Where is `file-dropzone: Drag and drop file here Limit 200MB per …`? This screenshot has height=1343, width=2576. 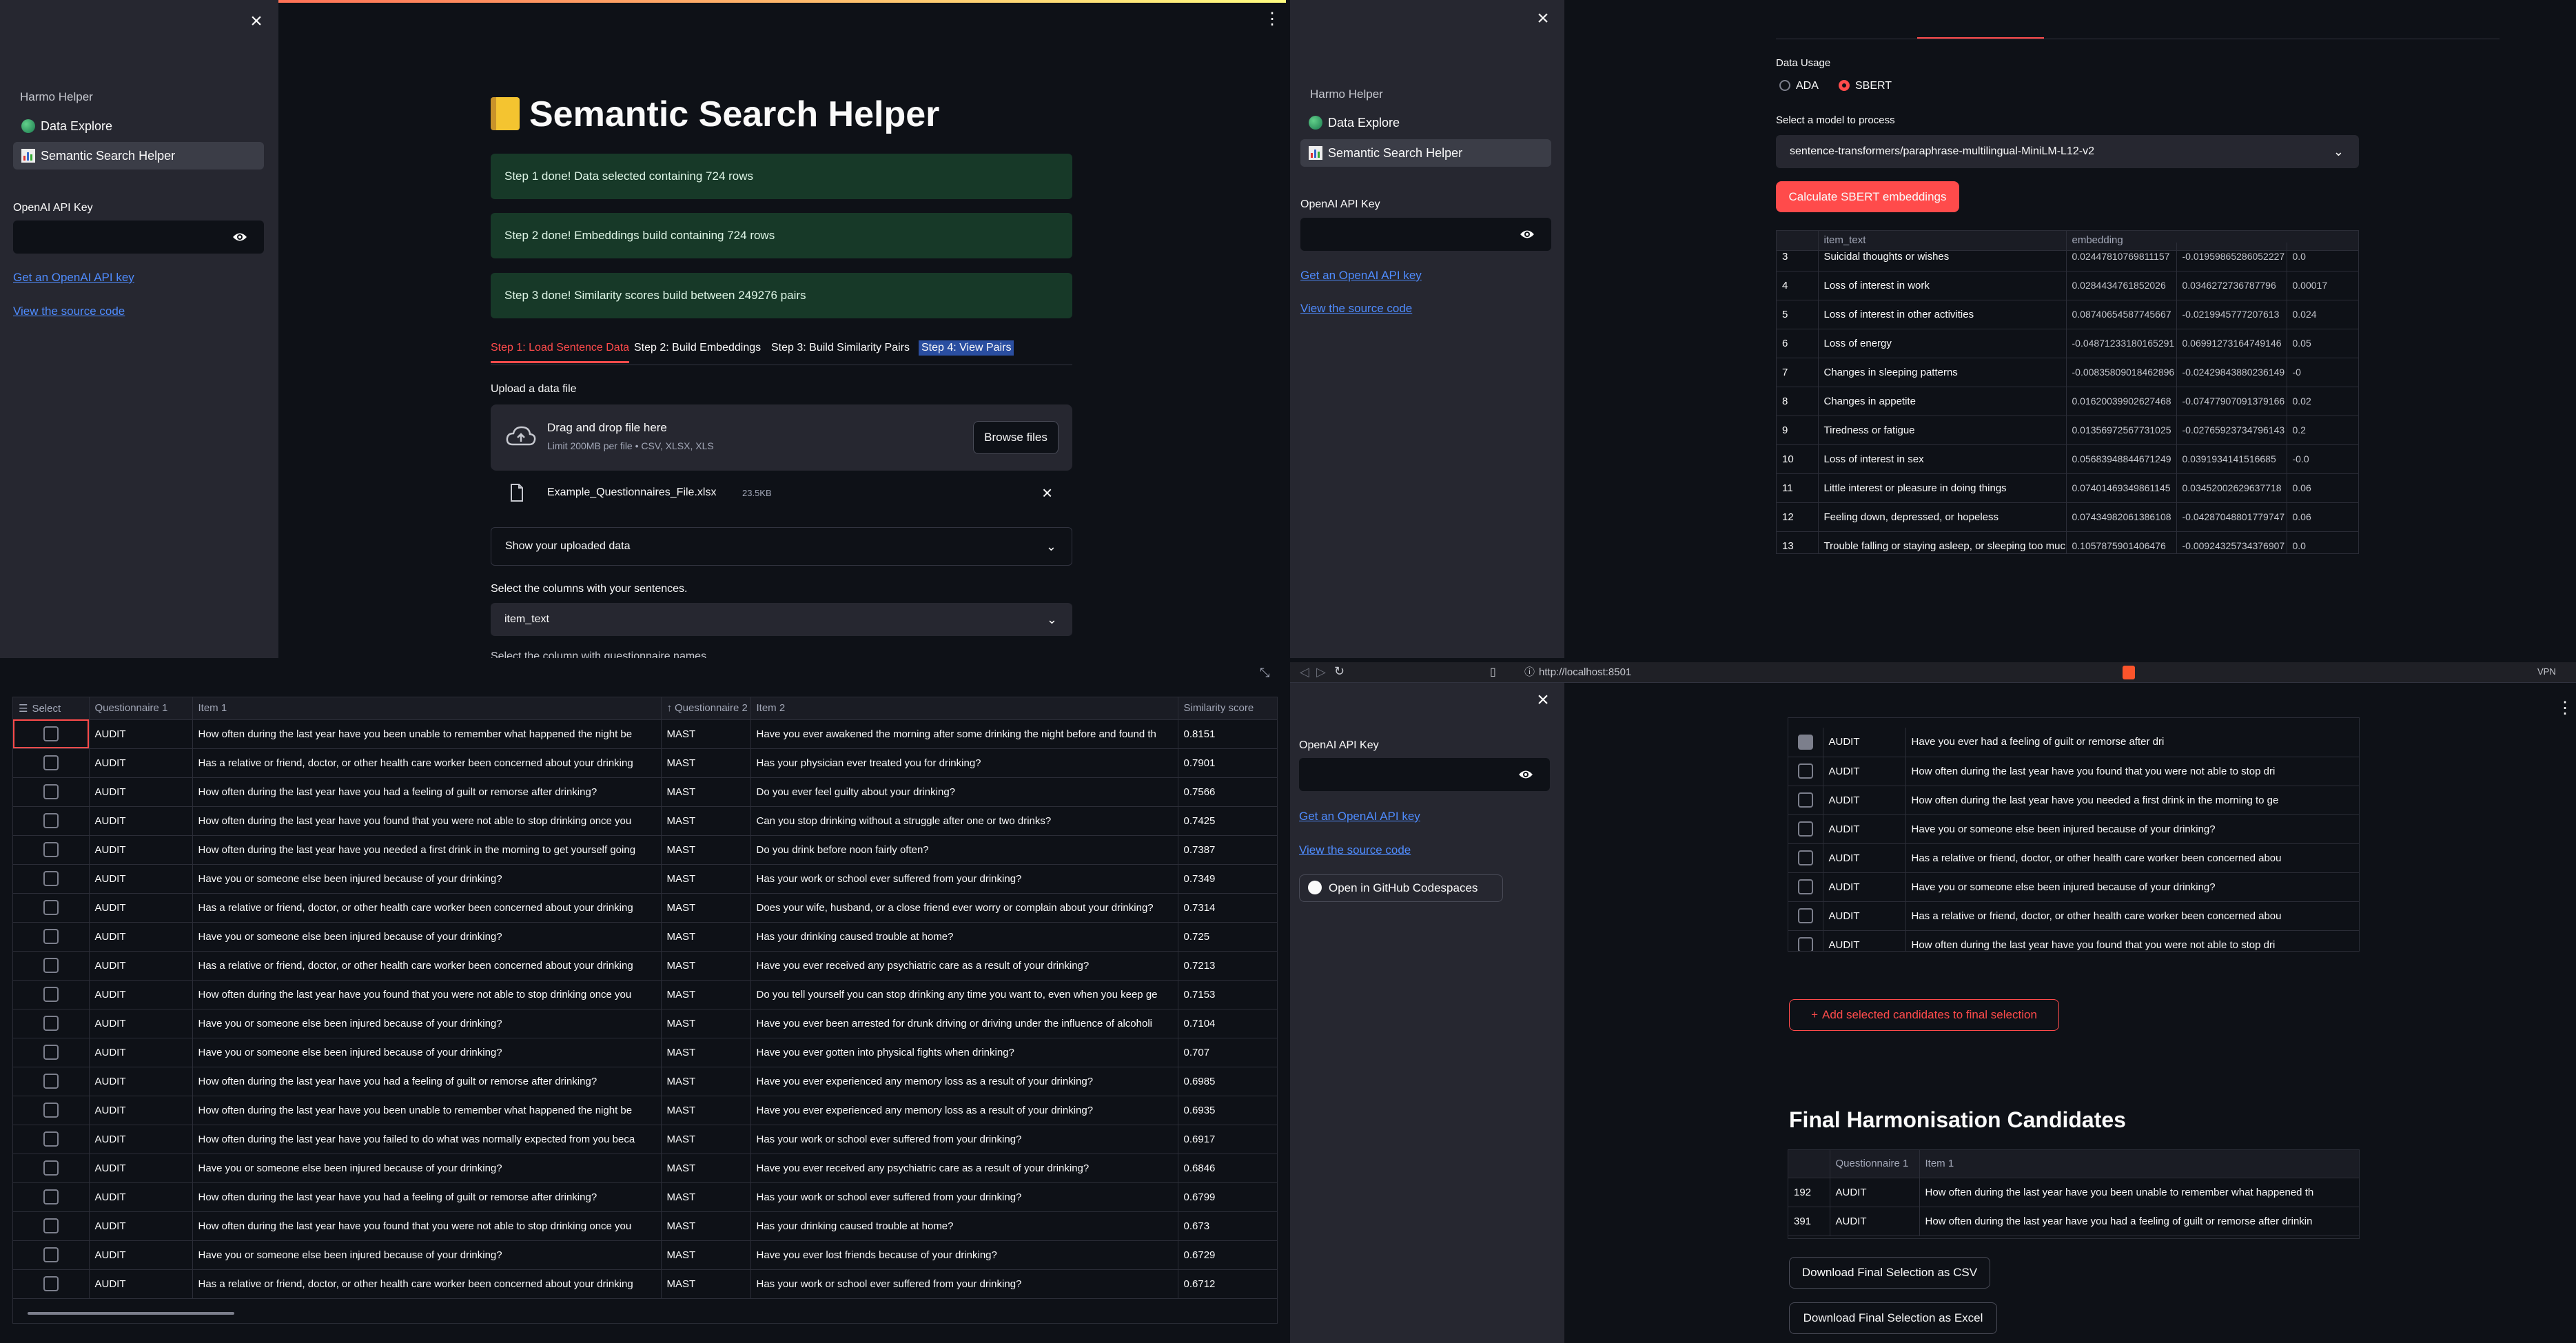
file-dropzone: Drag and drop file here Limit 200MB per … is located at coordinates (781, 437).